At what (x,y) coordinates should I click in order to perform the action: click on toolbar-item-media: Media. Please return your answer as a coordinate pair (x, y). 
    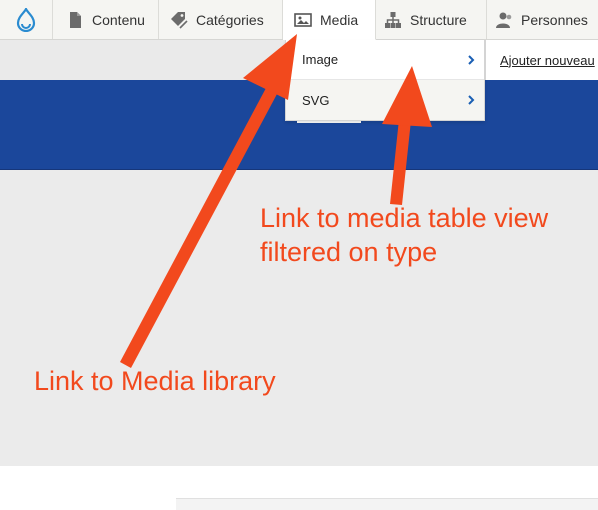
    Looking at the image, I should click on (329, 20).